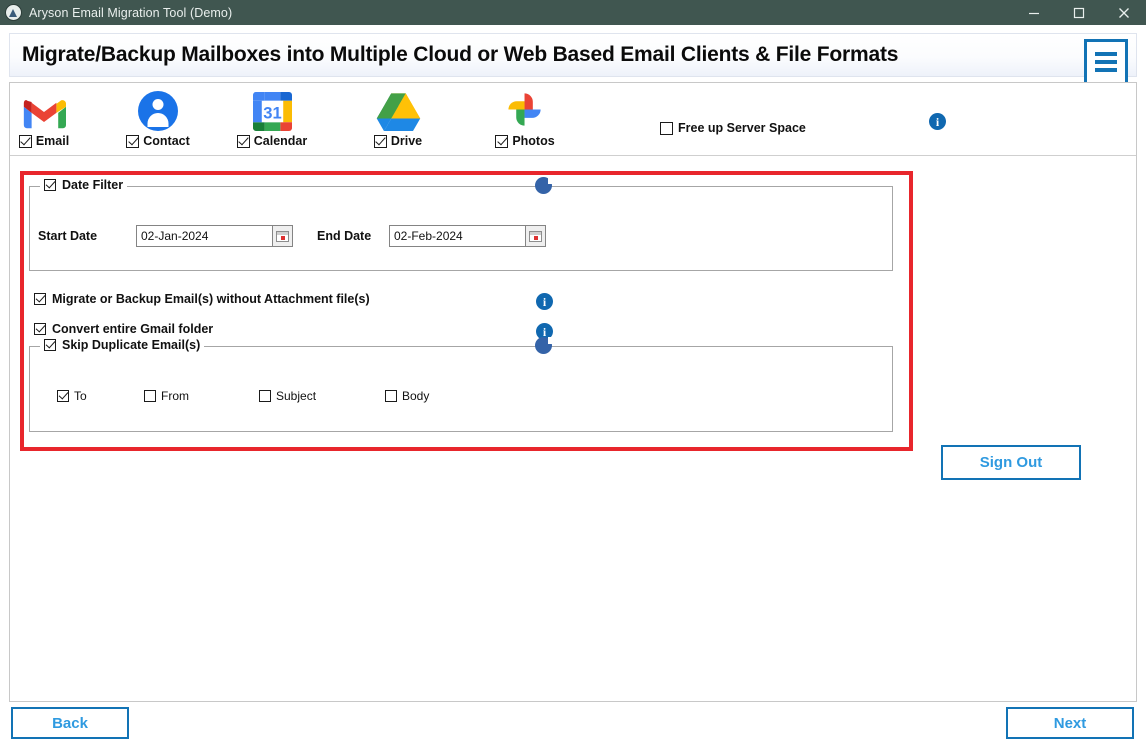 This screenshot has width=1146, height=748. I want to click on google-contacts-icon, so click(158, 110).